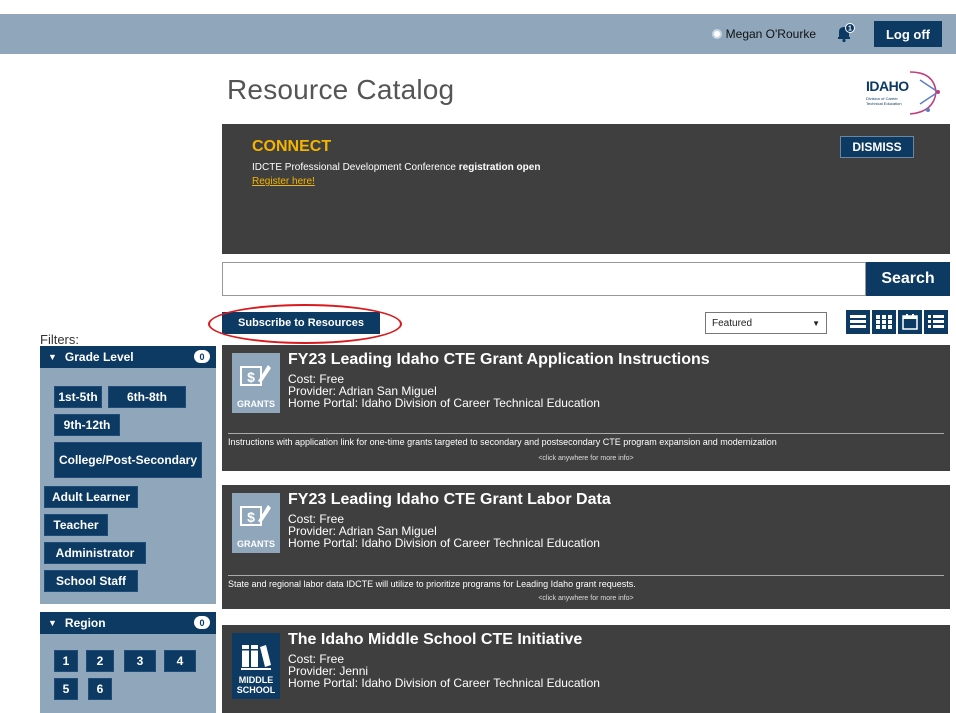  What do you see at coordinates (845, 33) in the screenshot?
I see `bell-icon: 1` at bounding box center [845, 33].